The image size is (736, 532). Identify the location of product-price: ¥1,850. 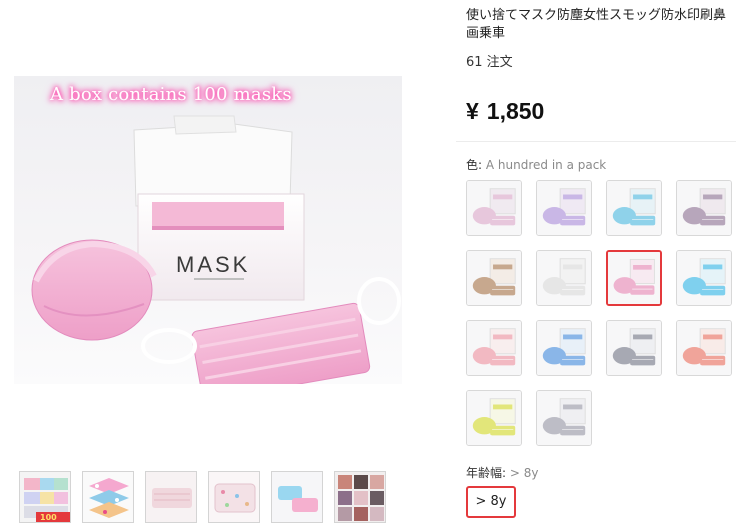
(505, 111).